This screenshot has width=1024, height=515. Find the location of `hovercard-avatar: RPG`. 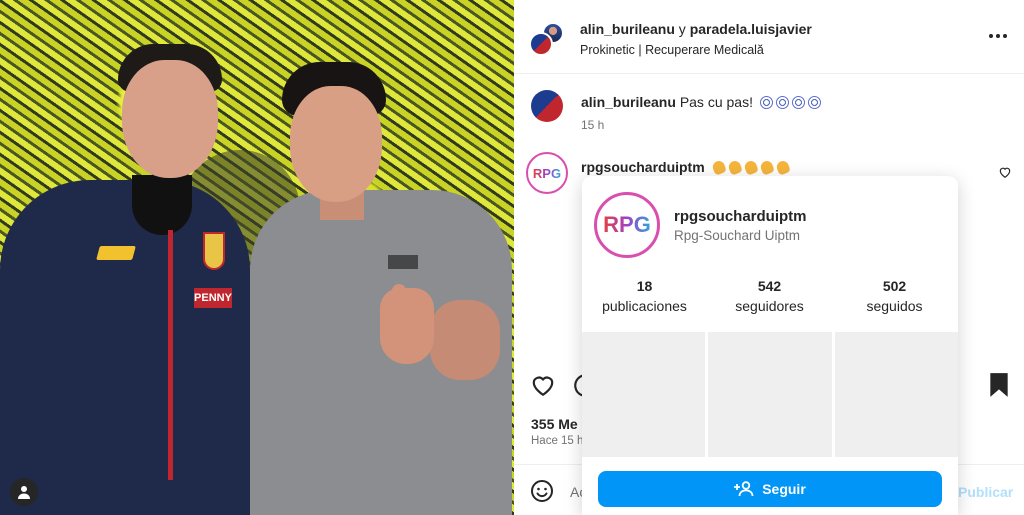

hovercard-avatar: RPG is located at coordinates (627, 225).